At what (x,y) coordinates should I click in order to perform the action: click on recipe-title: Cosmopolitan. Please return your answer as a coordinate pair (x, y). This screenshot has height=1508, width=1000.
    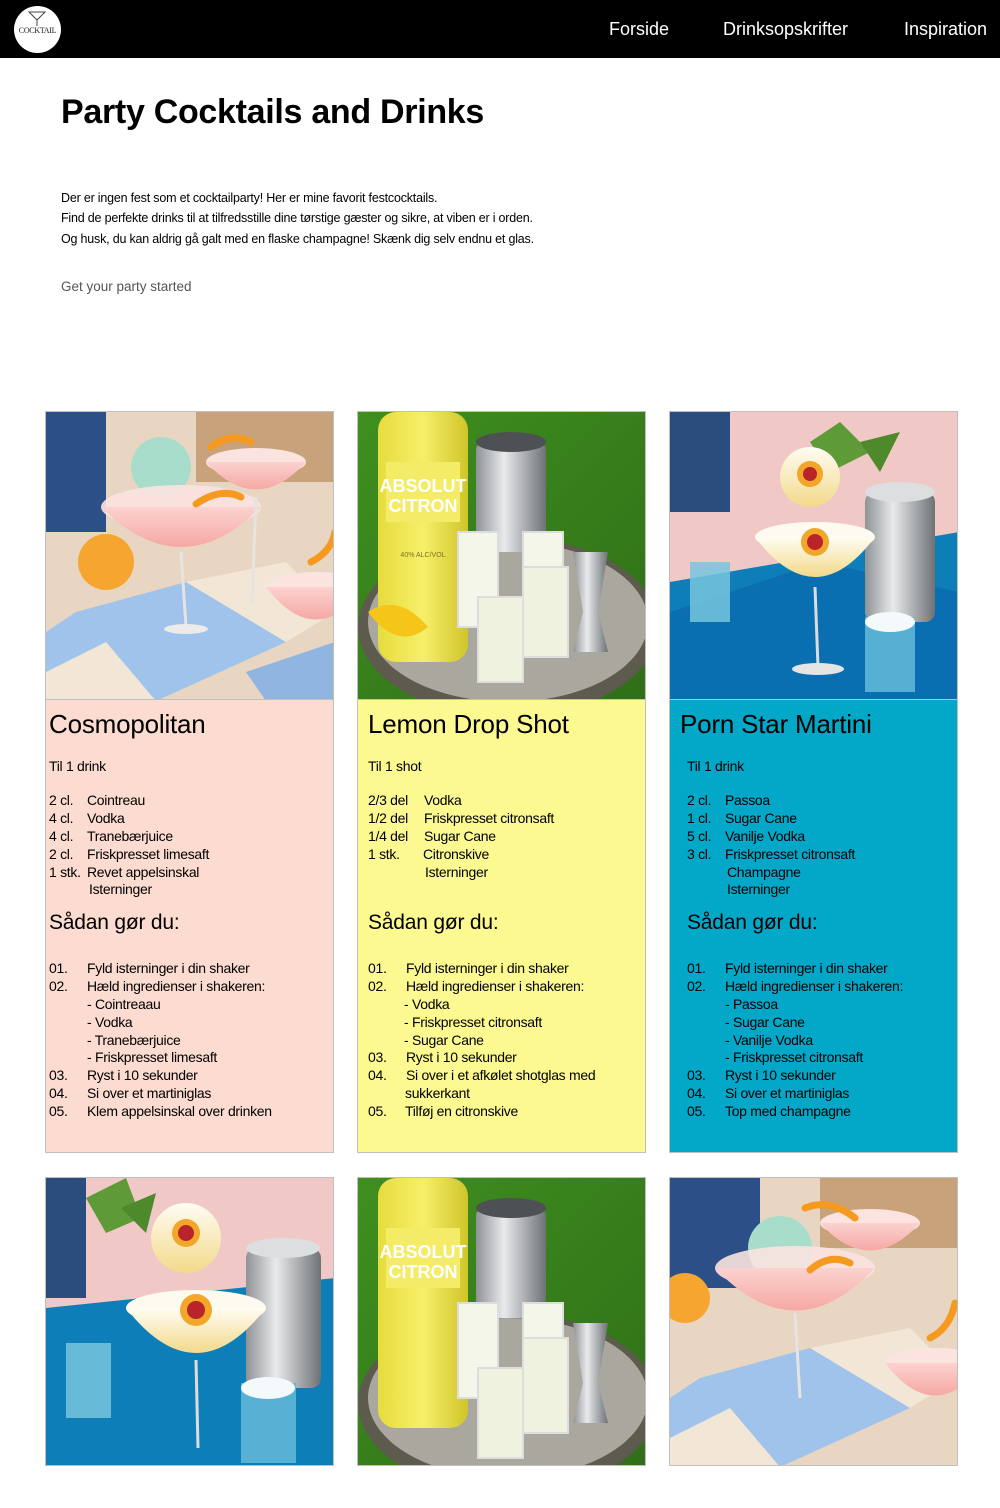
    Looking at the image, I should click on (127, 724).